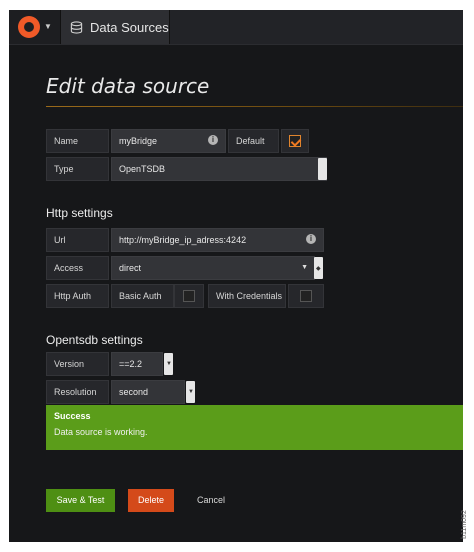 Image resolution: width=474 pixels, height=552 pixels. I want to click on default-label: Default, so click(253, 141).